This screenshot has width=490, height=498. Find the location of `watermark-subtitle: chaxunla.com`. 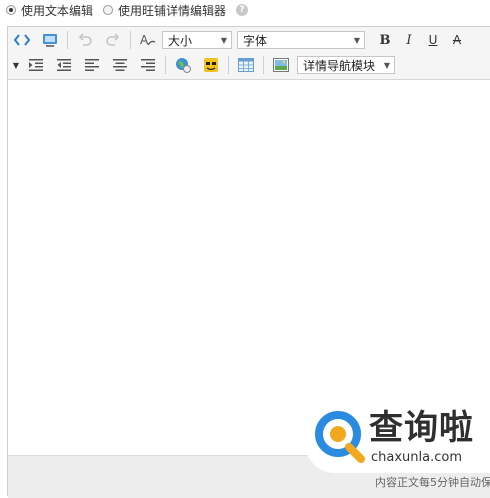

watermark-subtitle: chaxunla.com is located at coordinates (416, 457).